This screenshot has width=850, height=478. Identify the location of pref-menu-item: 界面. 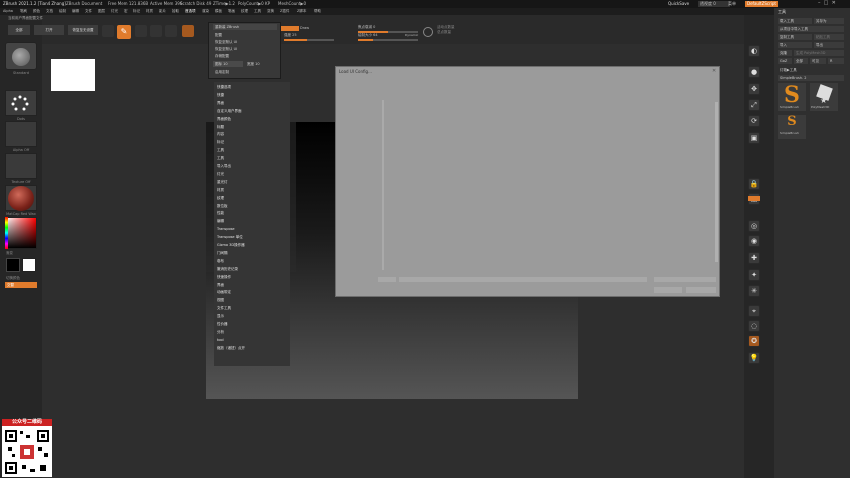
(220, 285).